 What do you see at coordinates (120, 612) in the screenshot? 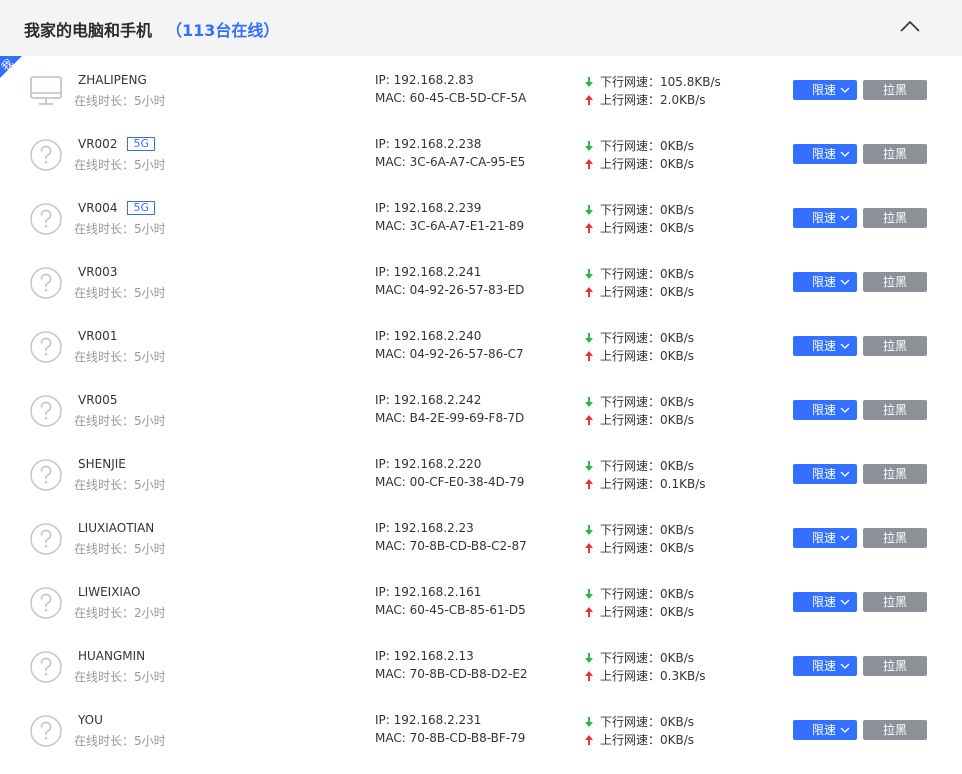
I see `online-duration: 在线时长：2小时` at bounding box center [120, 612].